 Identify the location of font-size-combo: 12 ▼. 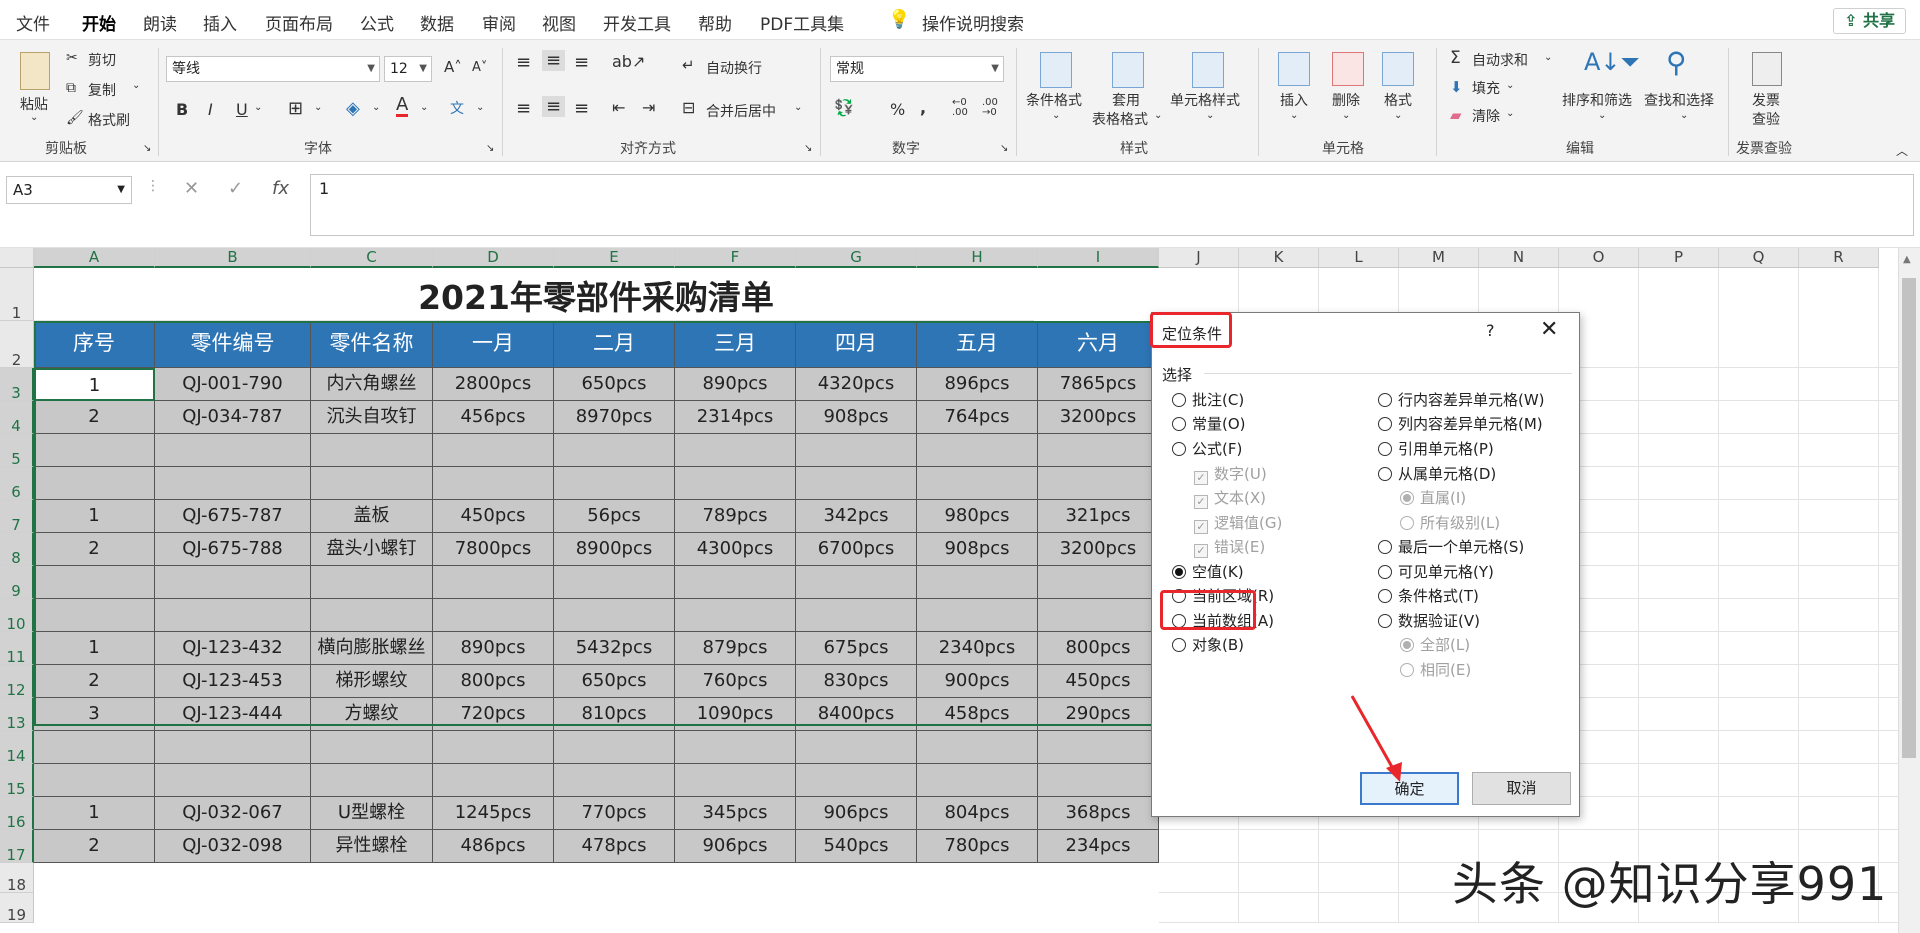
(408, 69).